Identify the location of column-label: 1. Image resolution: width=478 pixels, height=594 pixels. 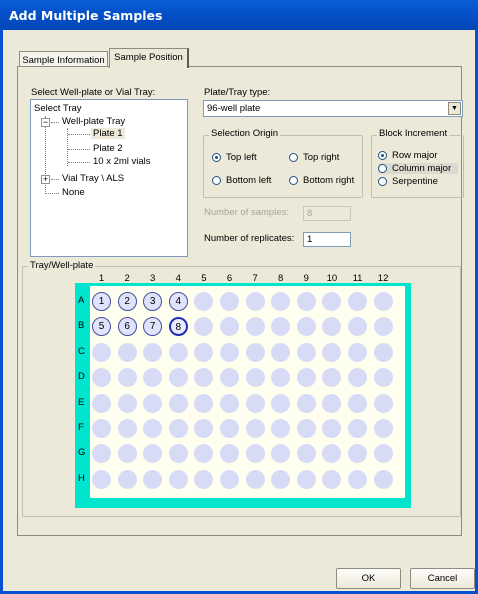
(101, 278).